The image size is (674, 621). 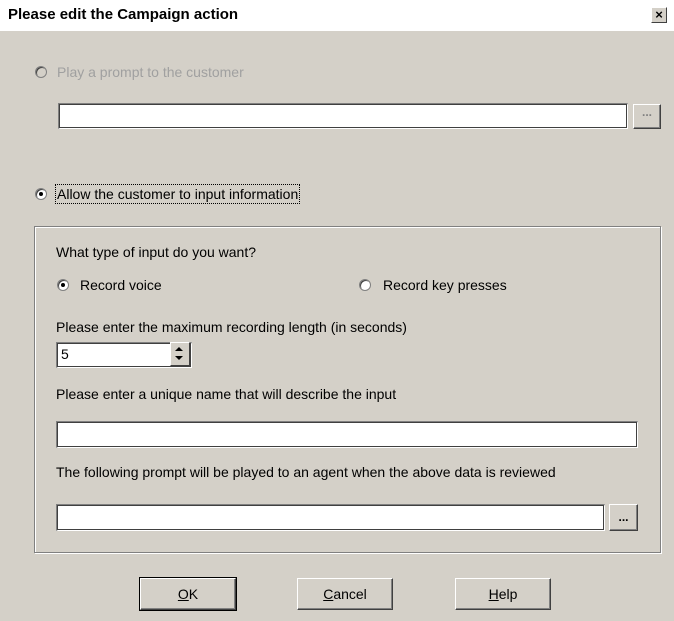 I want to click on record-voice-label: Record voice, so click(x=121, y=285).